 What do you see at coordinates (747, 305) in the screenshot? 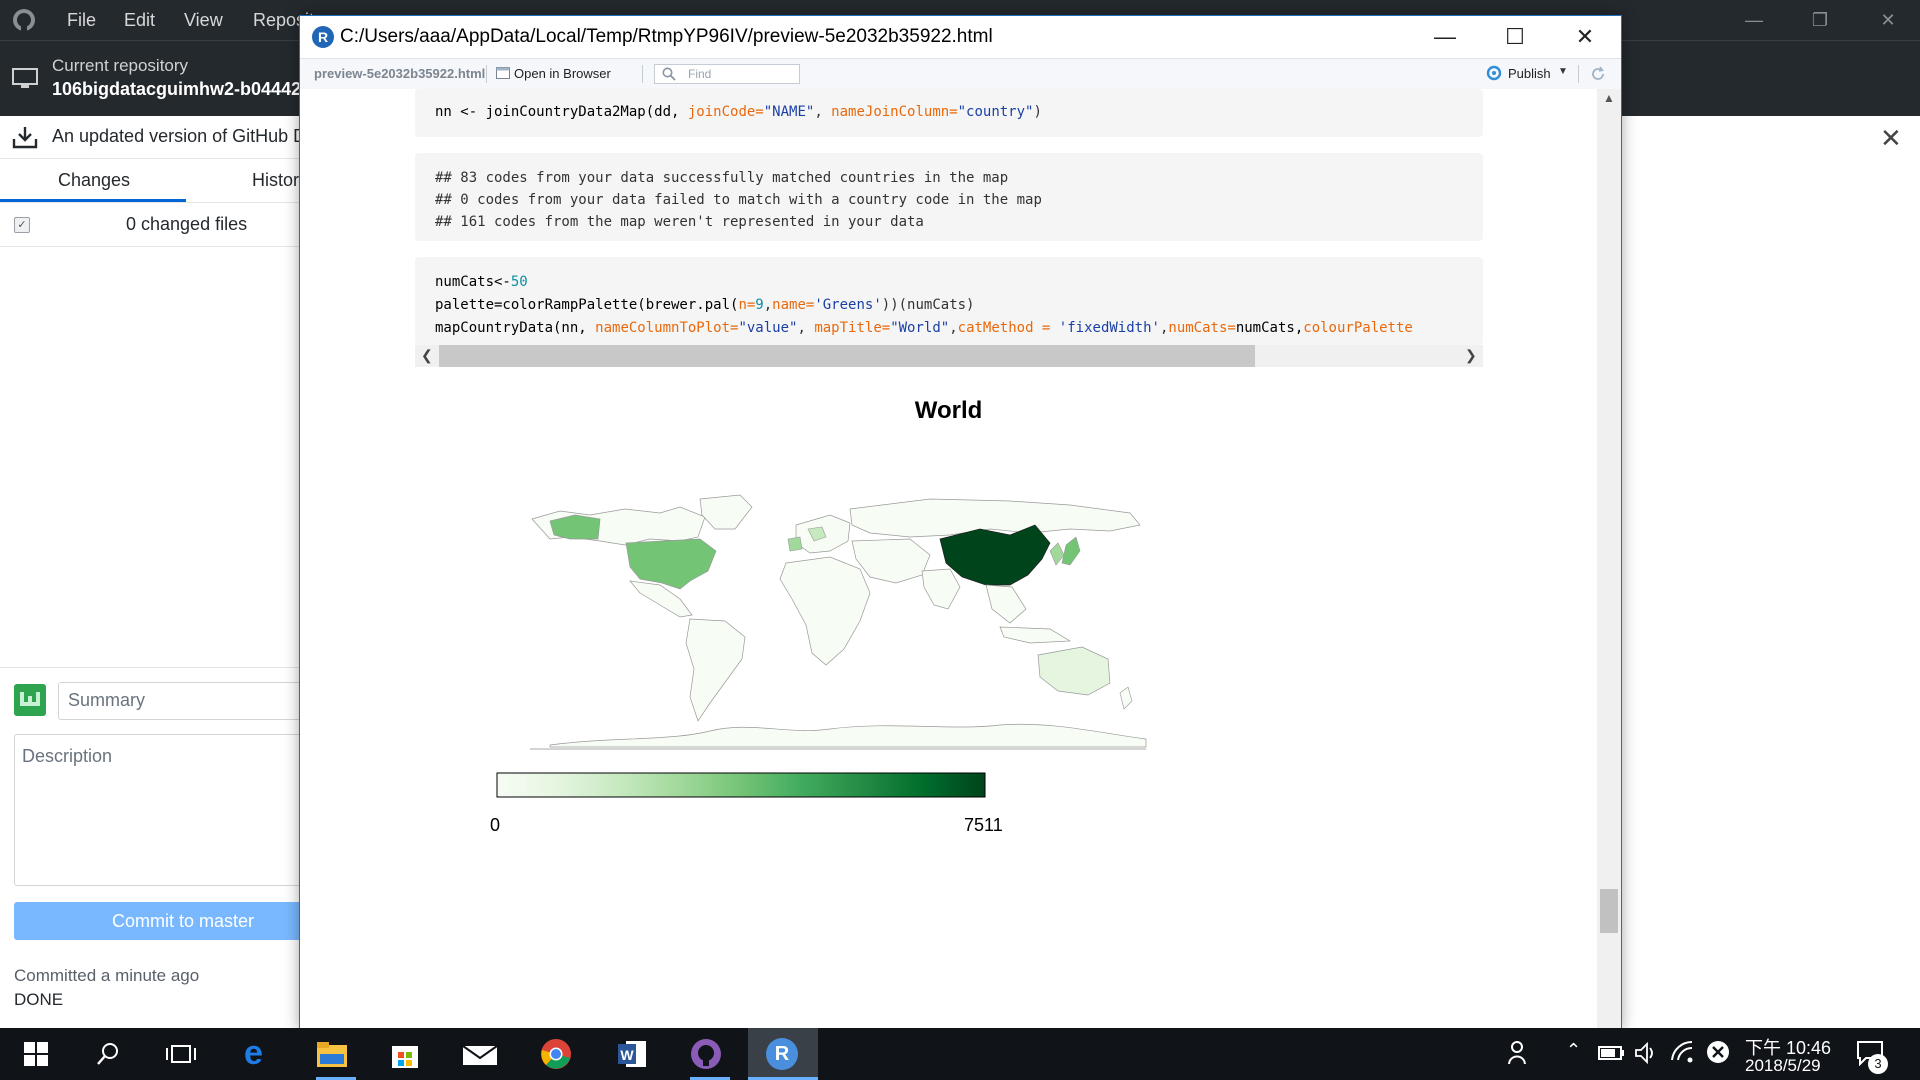
I see `code-token: n=` at bounding box center [747, 305].